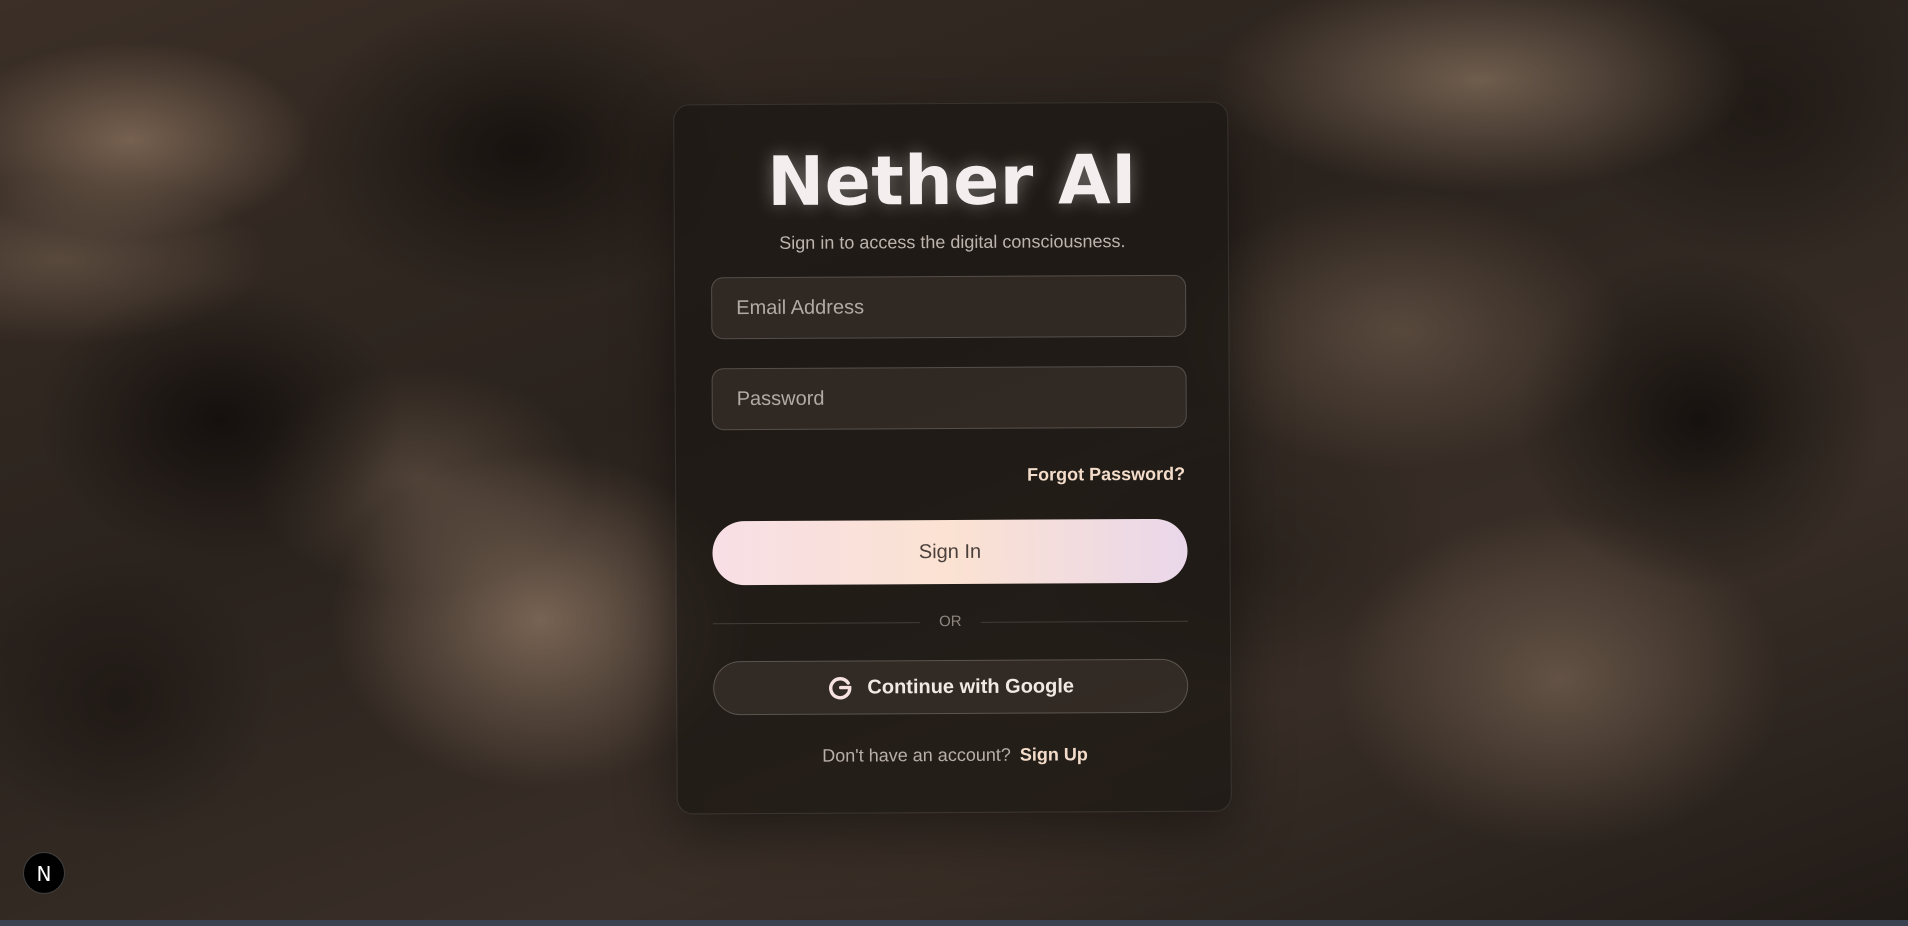 The image size is (1908, 926). What do you see at coordinates (950, 622) in the screenshot?
I see `or-divider: OR` at bounding box center [950, 622].